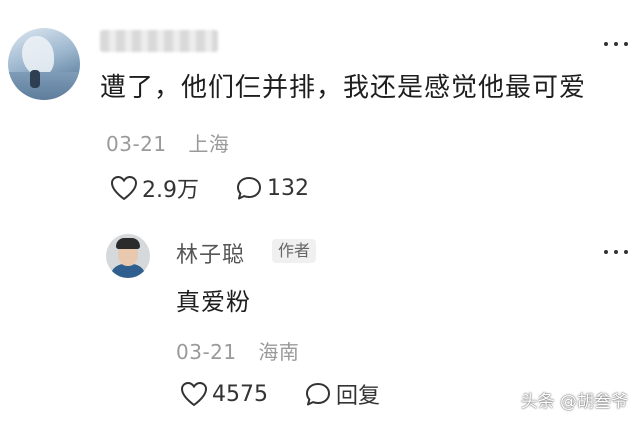  What do you see at coordinates (44, 64) in the screenshot?
I see `commenter-avatar` at bounding box center [44, 64].